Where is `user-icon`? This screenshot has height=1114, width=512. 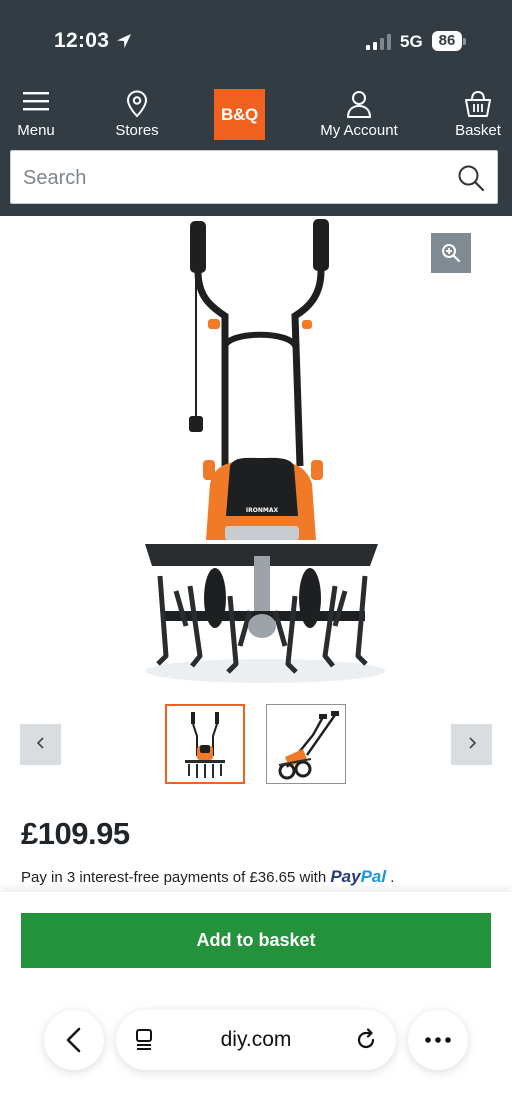 user-icon is located at coordinates (359, 104).